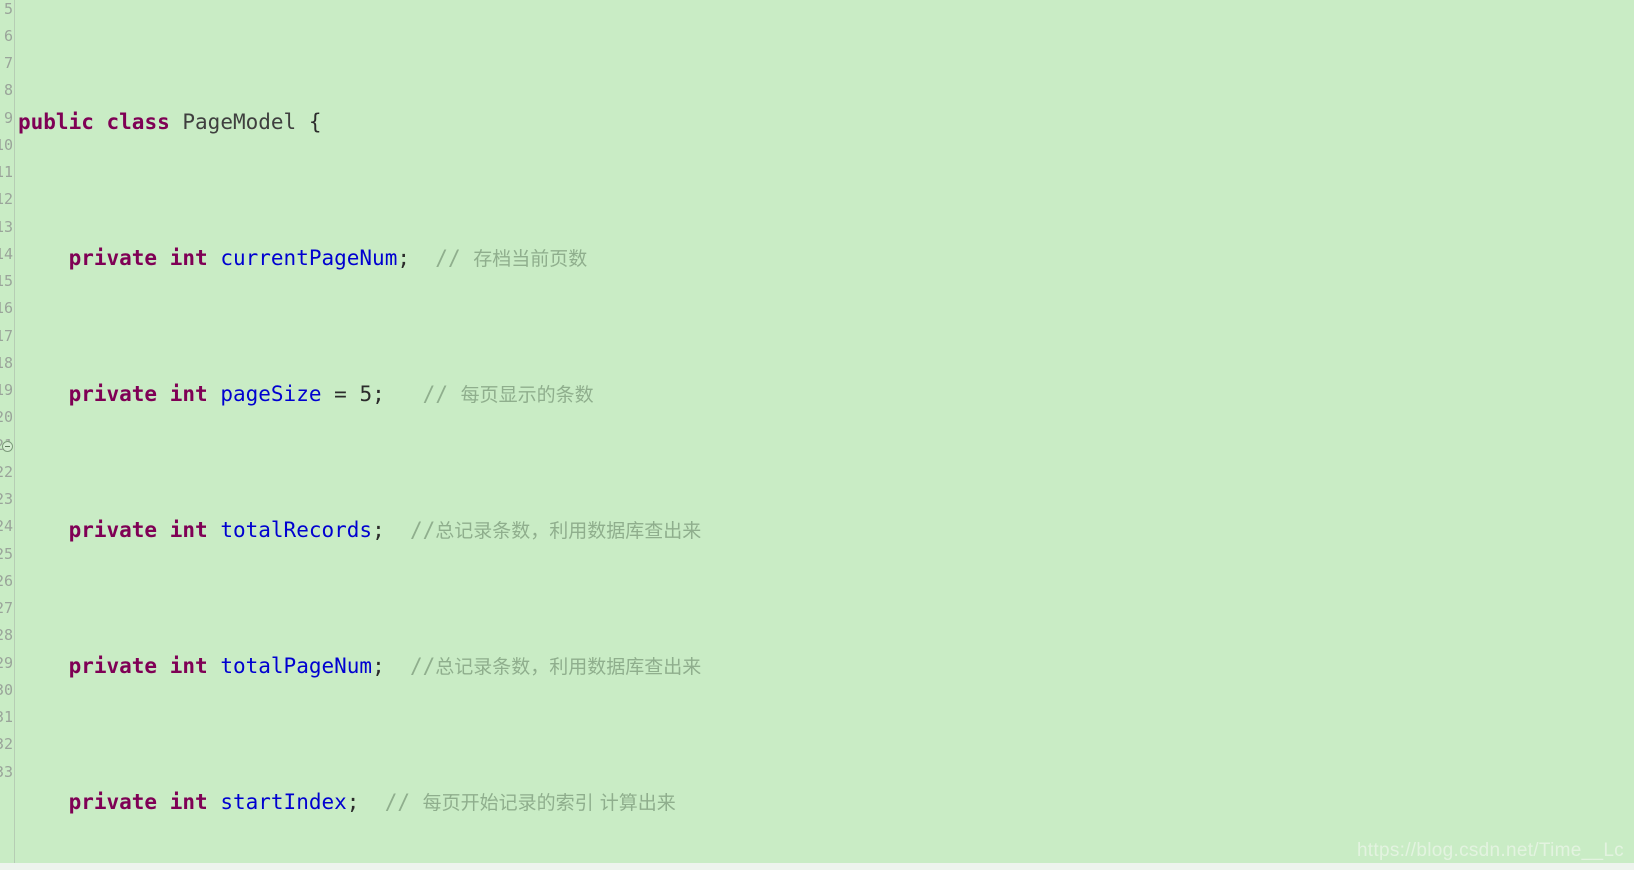  Describe the element at coordinates (8, 36) in the screenshot. I see `line-number: 6` at that location.